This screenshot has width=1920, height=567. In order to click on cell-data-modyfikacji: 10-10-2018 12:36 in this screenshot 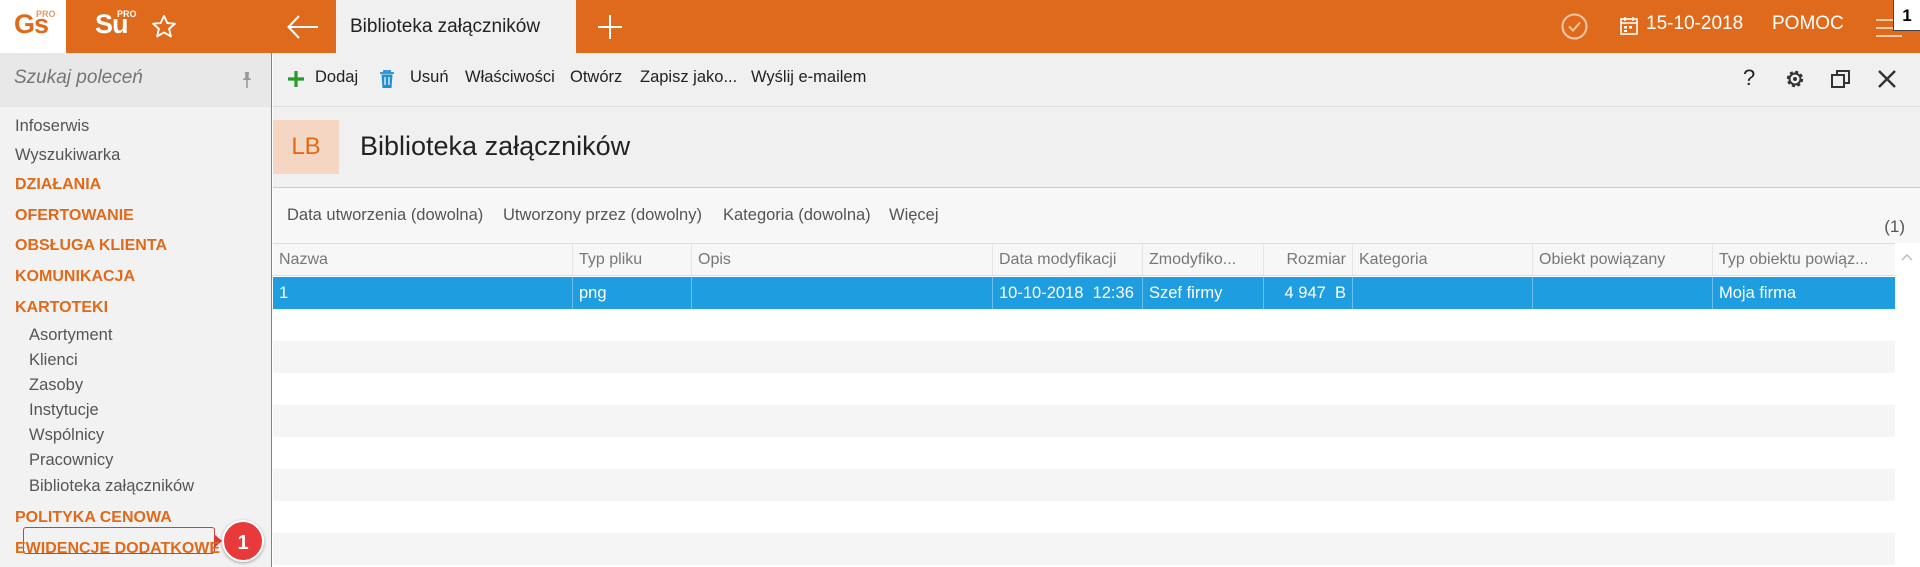, I will do `click(1068, 293)`.